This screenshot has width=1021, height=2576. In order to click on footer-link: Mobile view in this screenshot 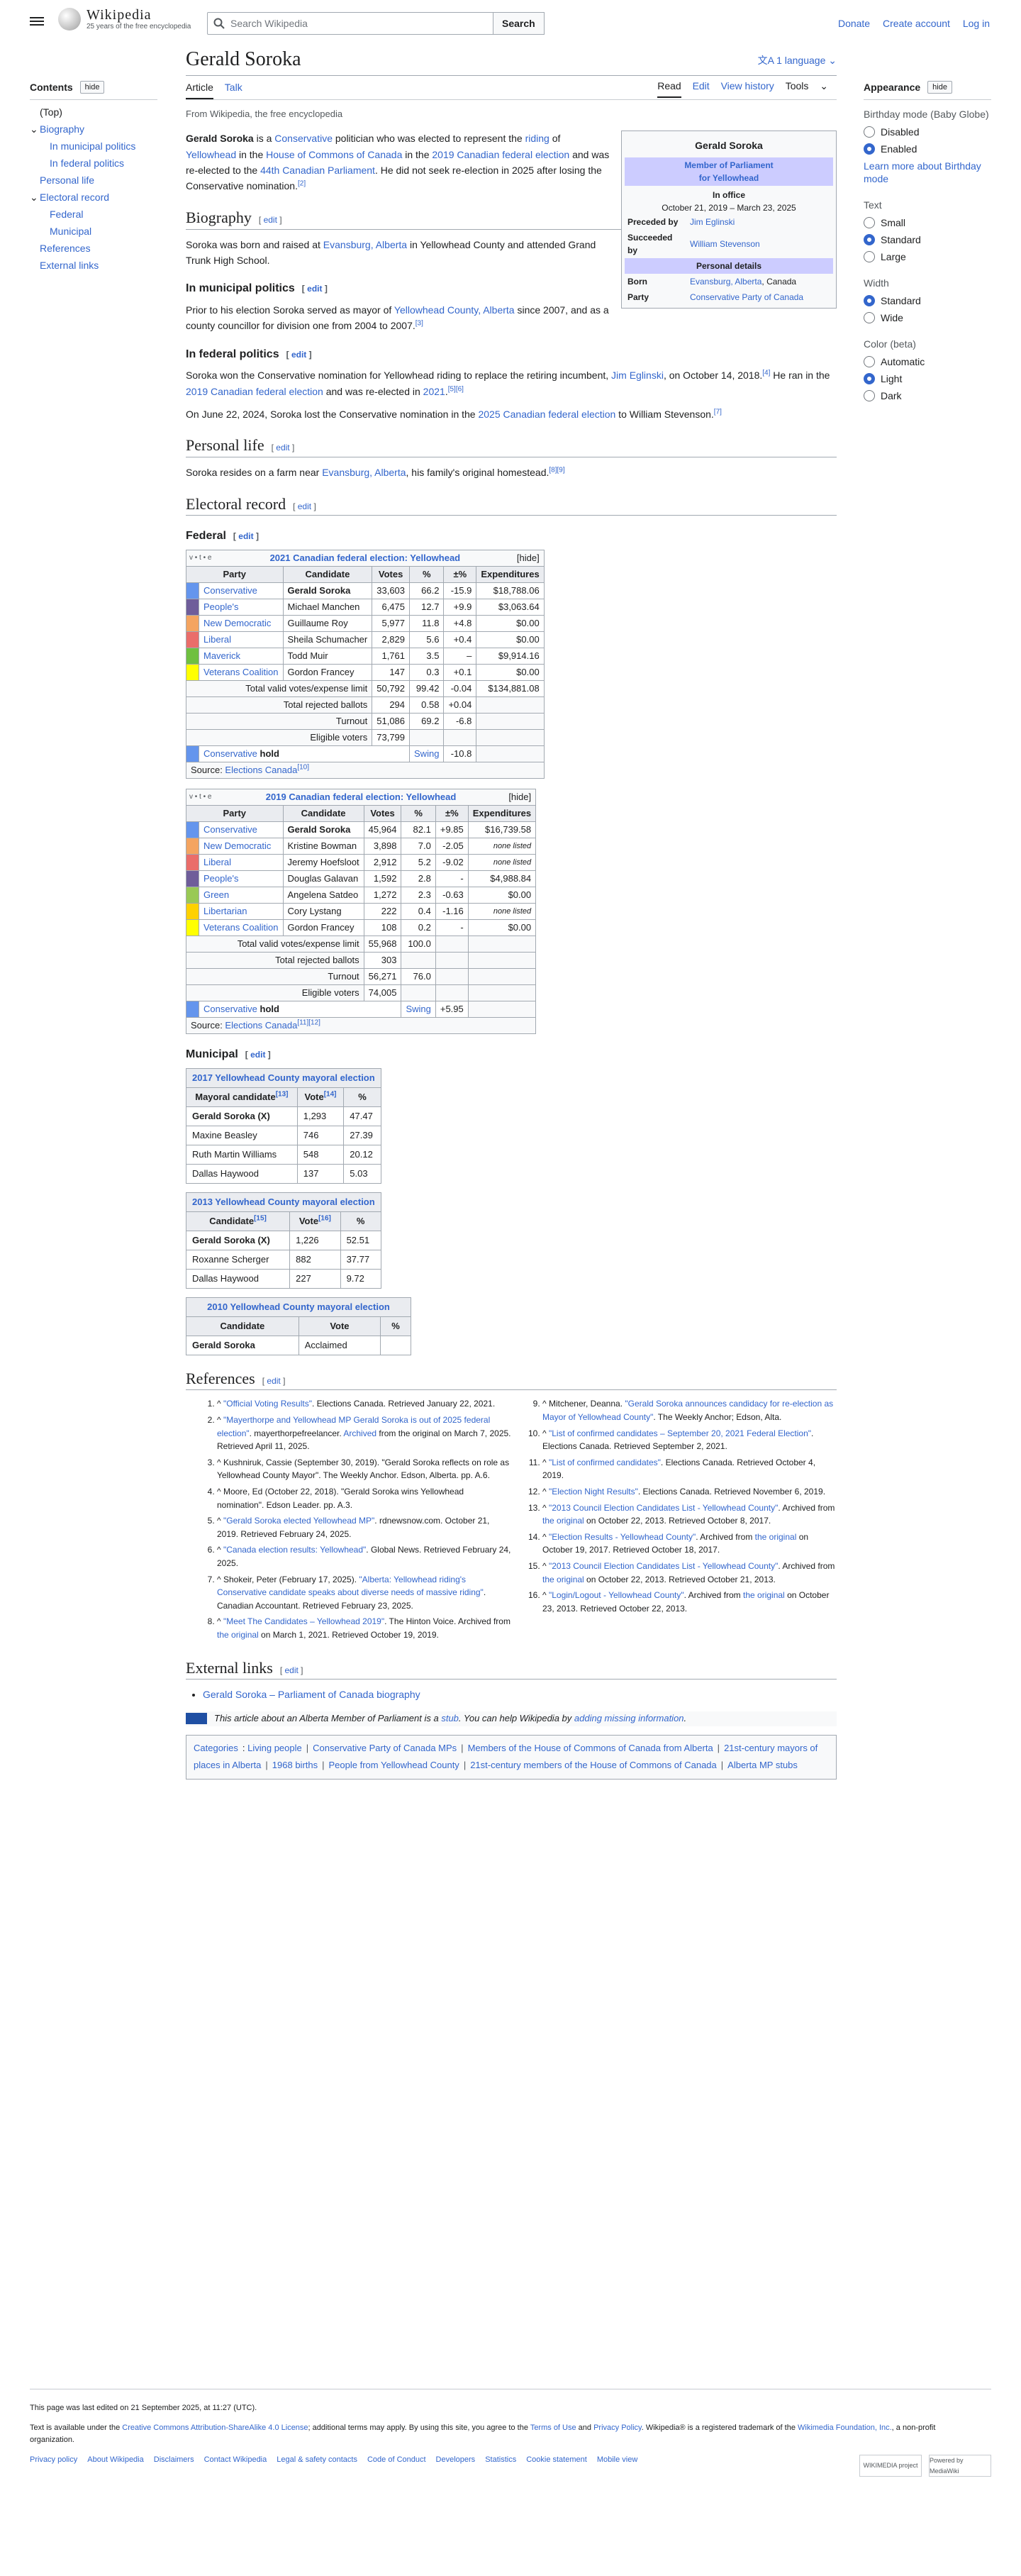, I will do `click(617, 2459)`.